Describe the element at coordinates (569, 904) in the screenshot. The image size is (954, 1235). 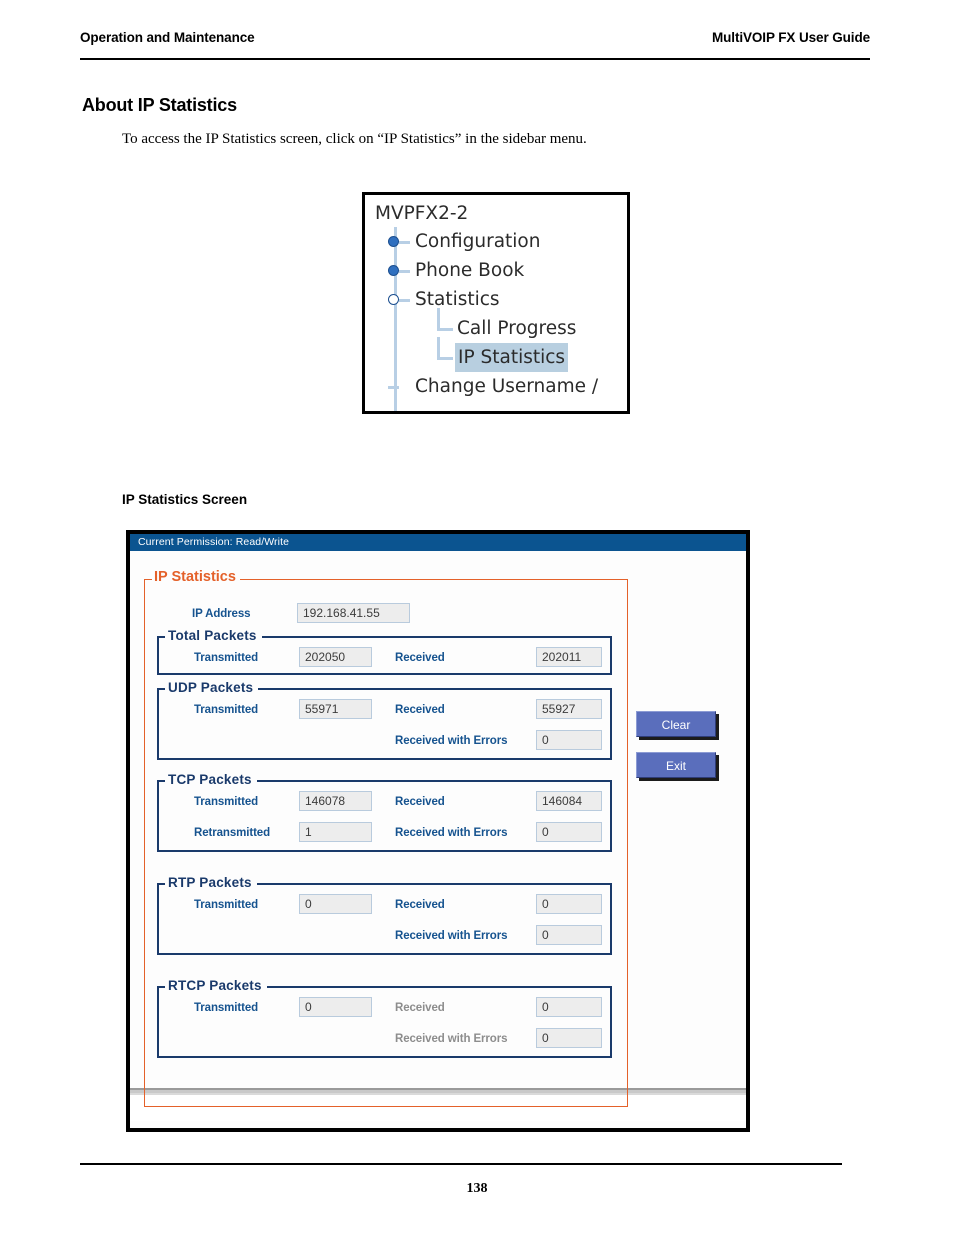
I see `rtp-received-field: 0` at that location.